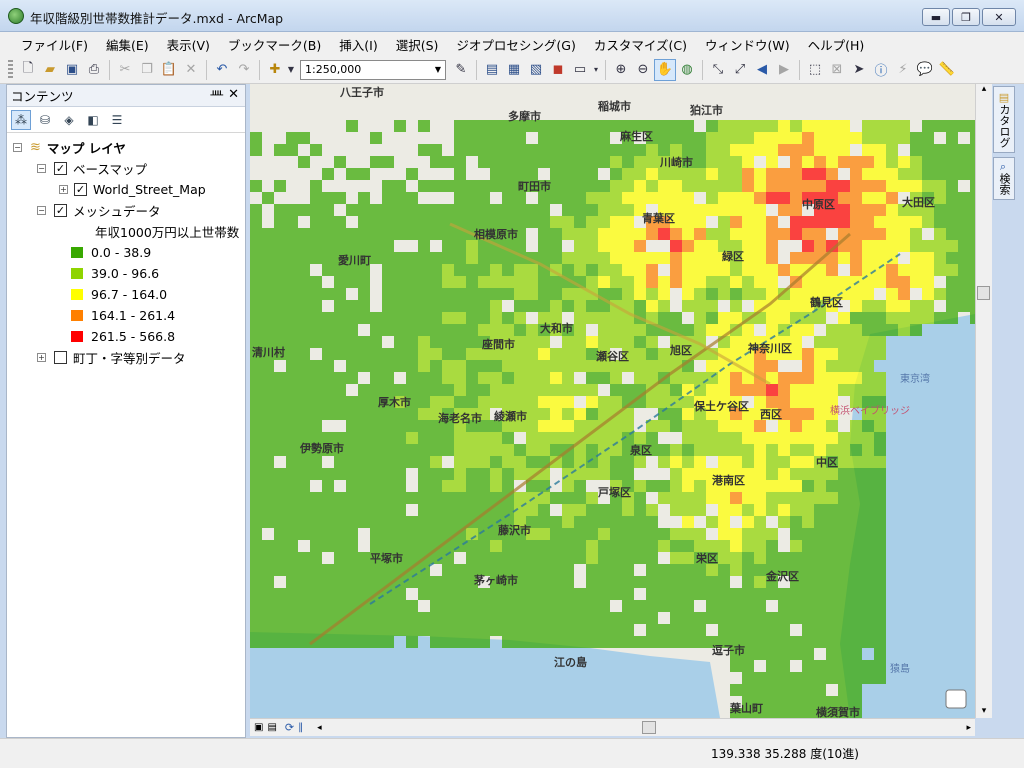  I want to click on measure-icon: 📏, so click(947, 70).